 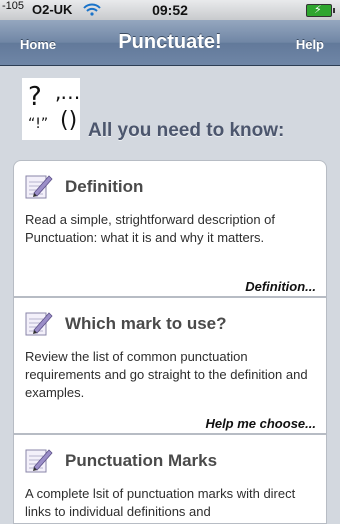 I want to click on charging-bolt-icon: ⚡, so click(x=318, y=10).